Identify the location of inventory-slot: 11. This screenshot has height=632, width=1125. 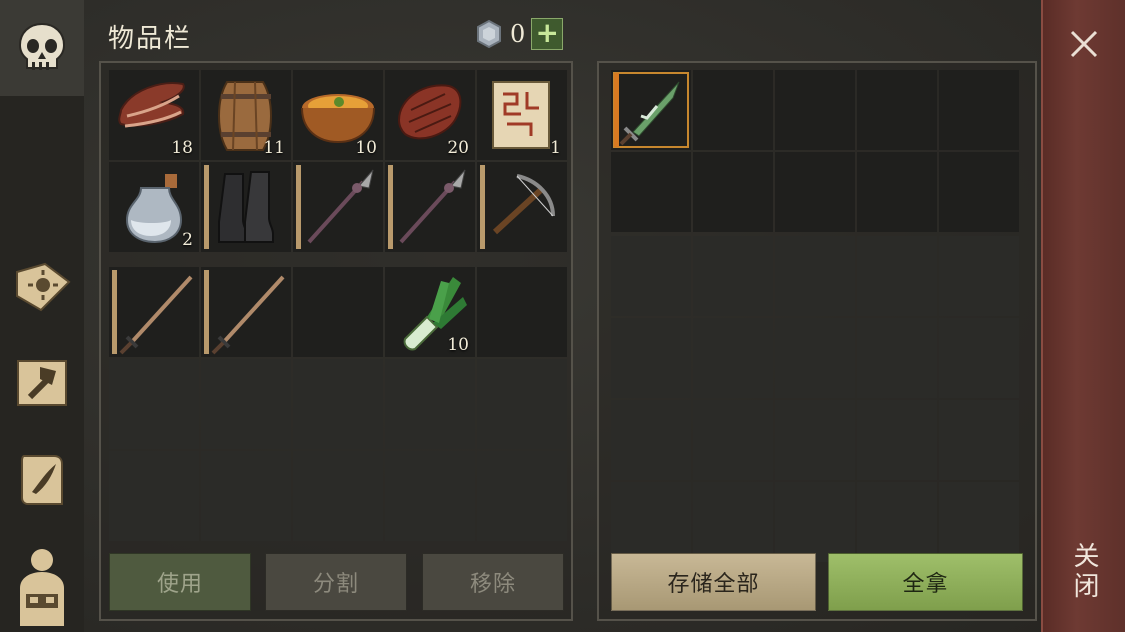
(246, 115).